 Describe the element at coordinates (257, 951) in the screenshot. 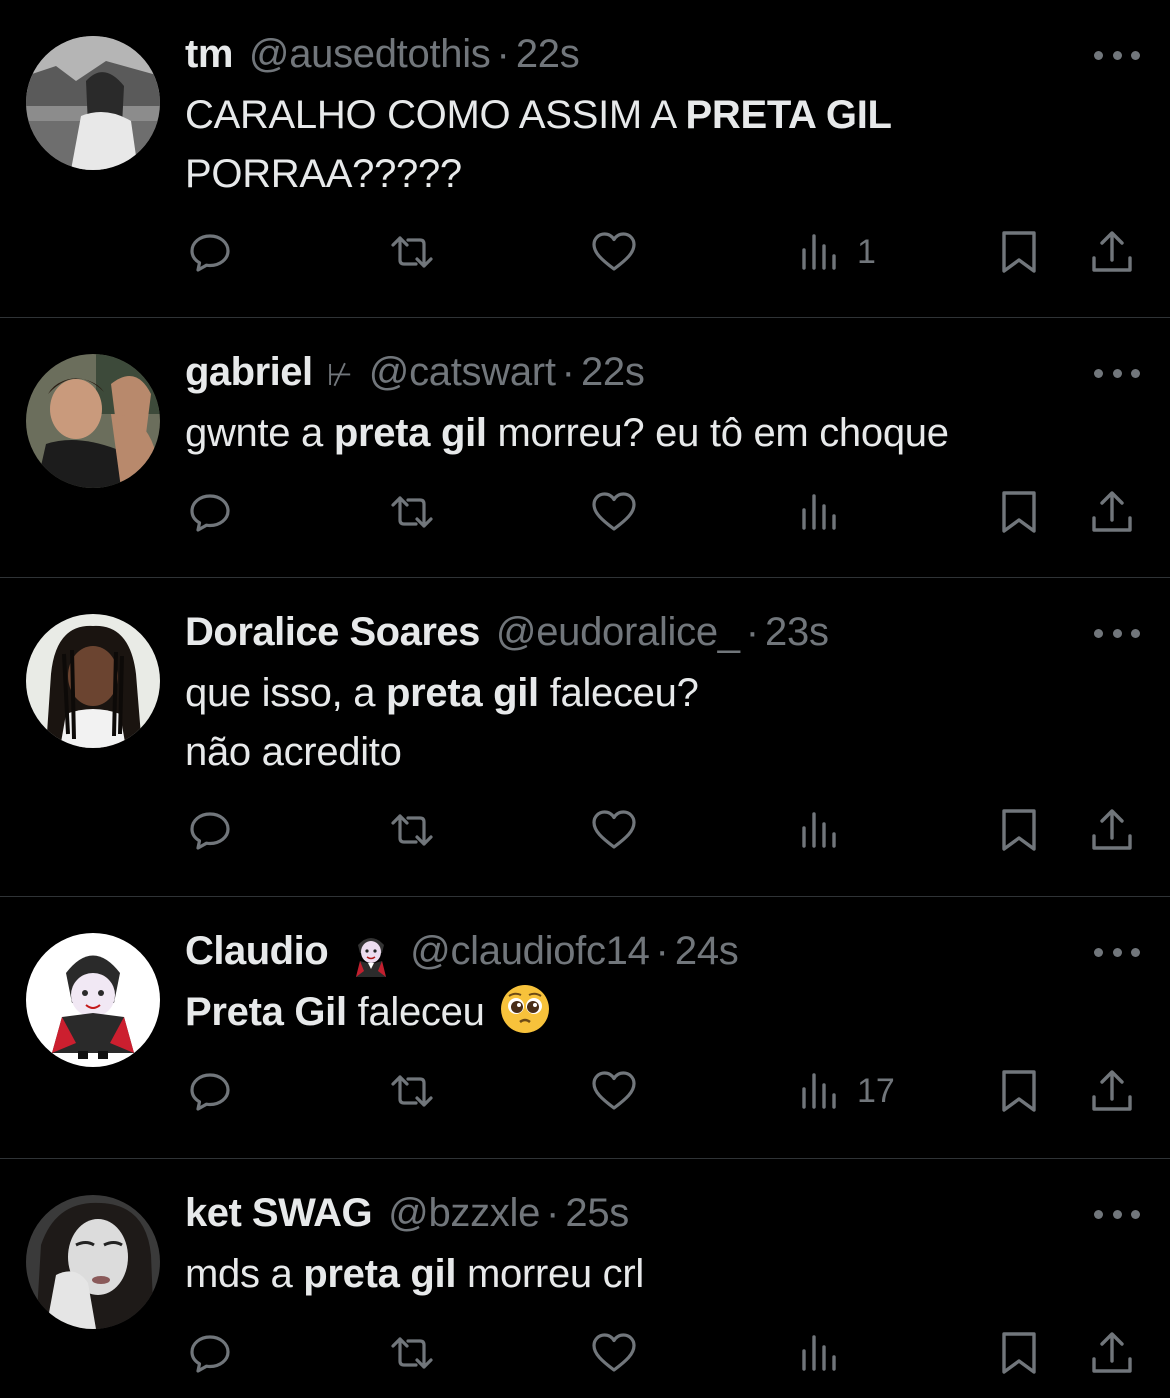

I see `display-name: Claudio` at that location.